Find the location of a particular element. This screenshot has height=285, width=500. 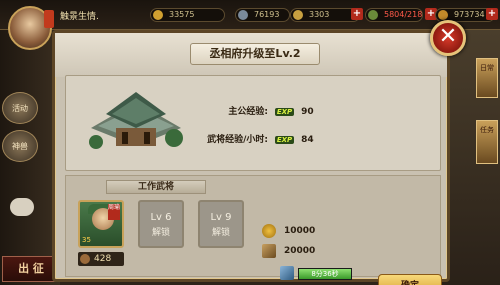

build-time-fill: 8分36秒 is located at coordinates (325, 274).